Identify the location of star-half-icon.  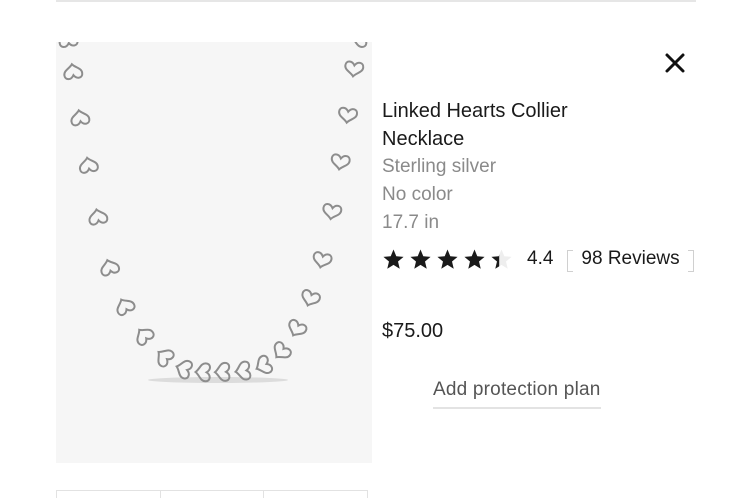
(501, 258).